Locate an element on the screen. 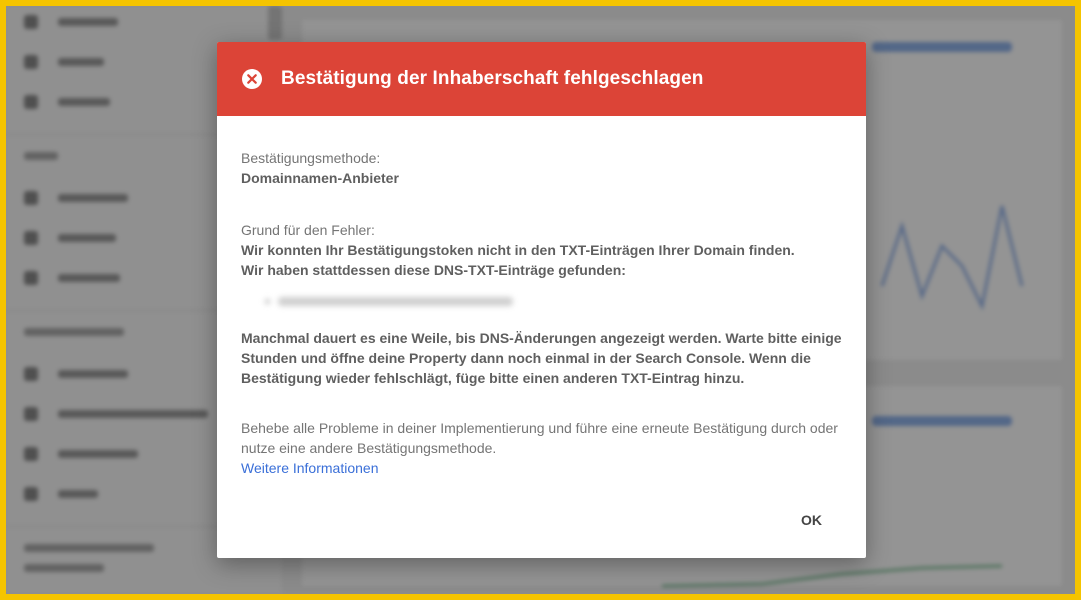  dialog-actions: OK is located at coordinates (811, 520).